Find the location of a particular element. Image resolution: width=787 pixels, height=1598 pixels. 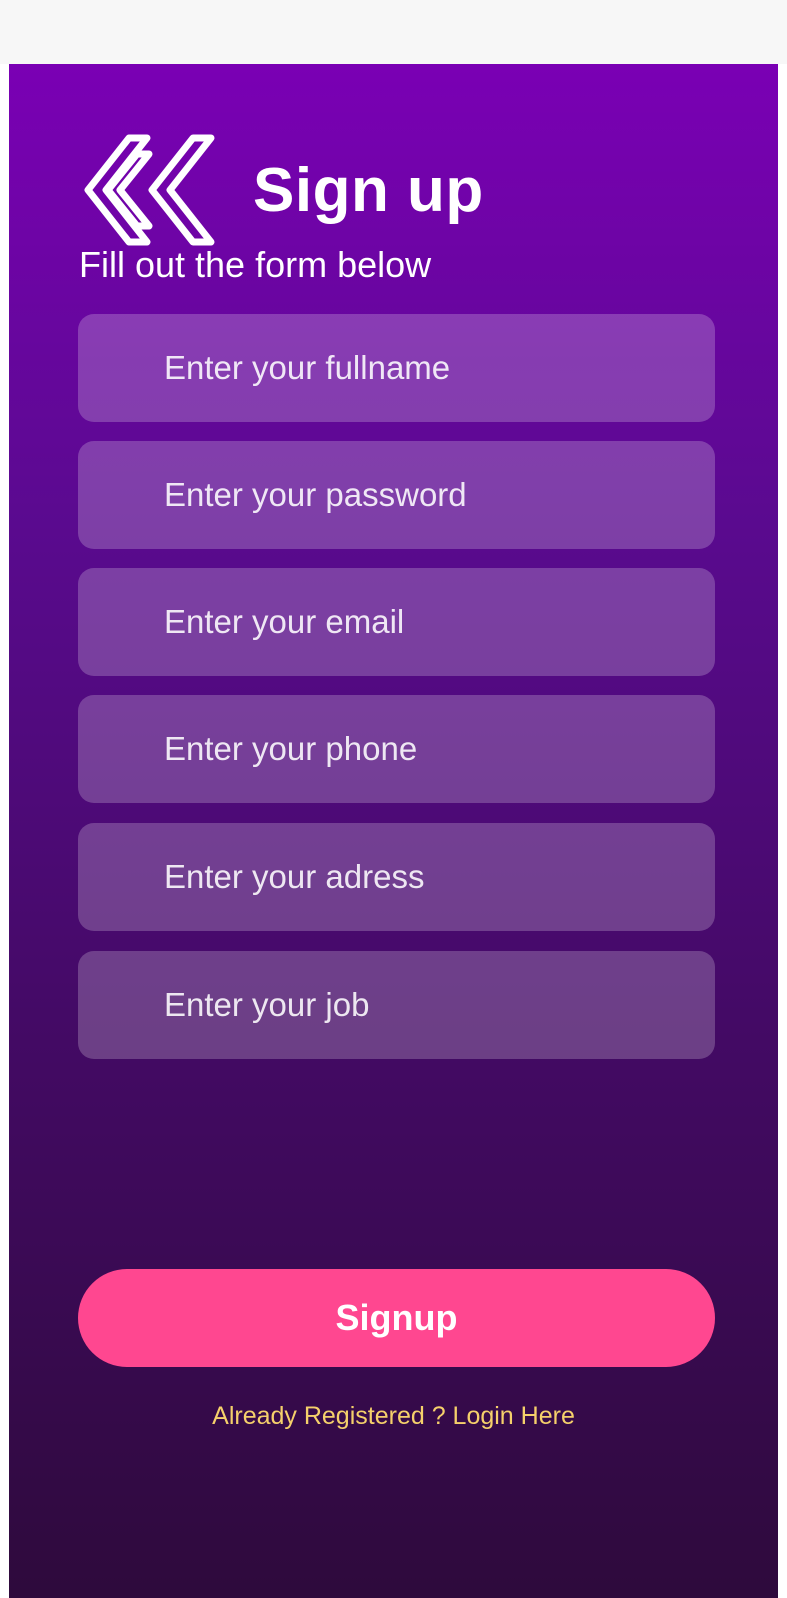

job-field is located at coordinates (396, 1005).